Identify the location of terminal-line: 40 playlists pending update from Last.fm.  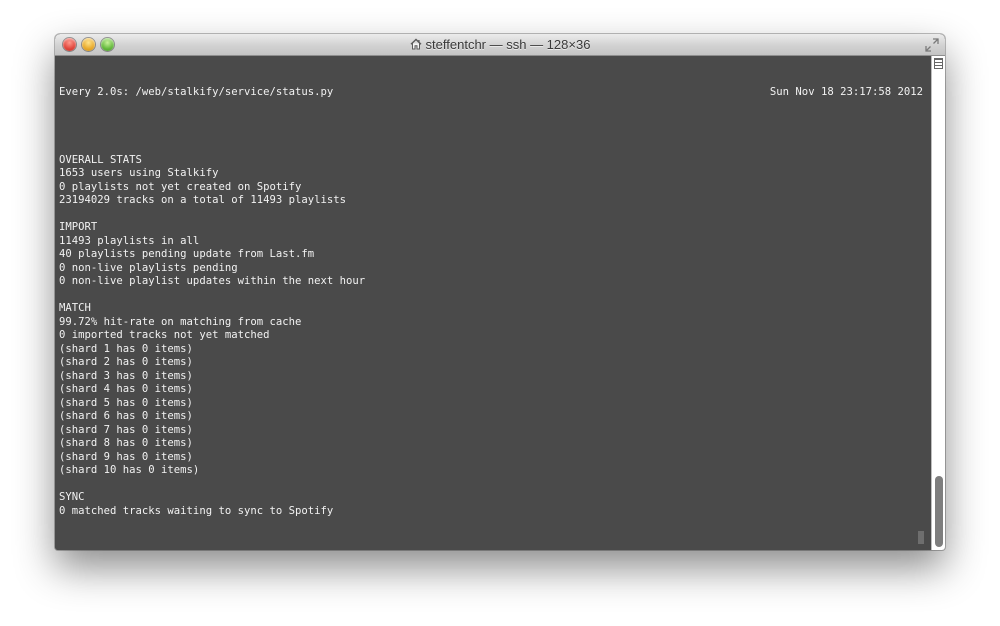
(187, 254).